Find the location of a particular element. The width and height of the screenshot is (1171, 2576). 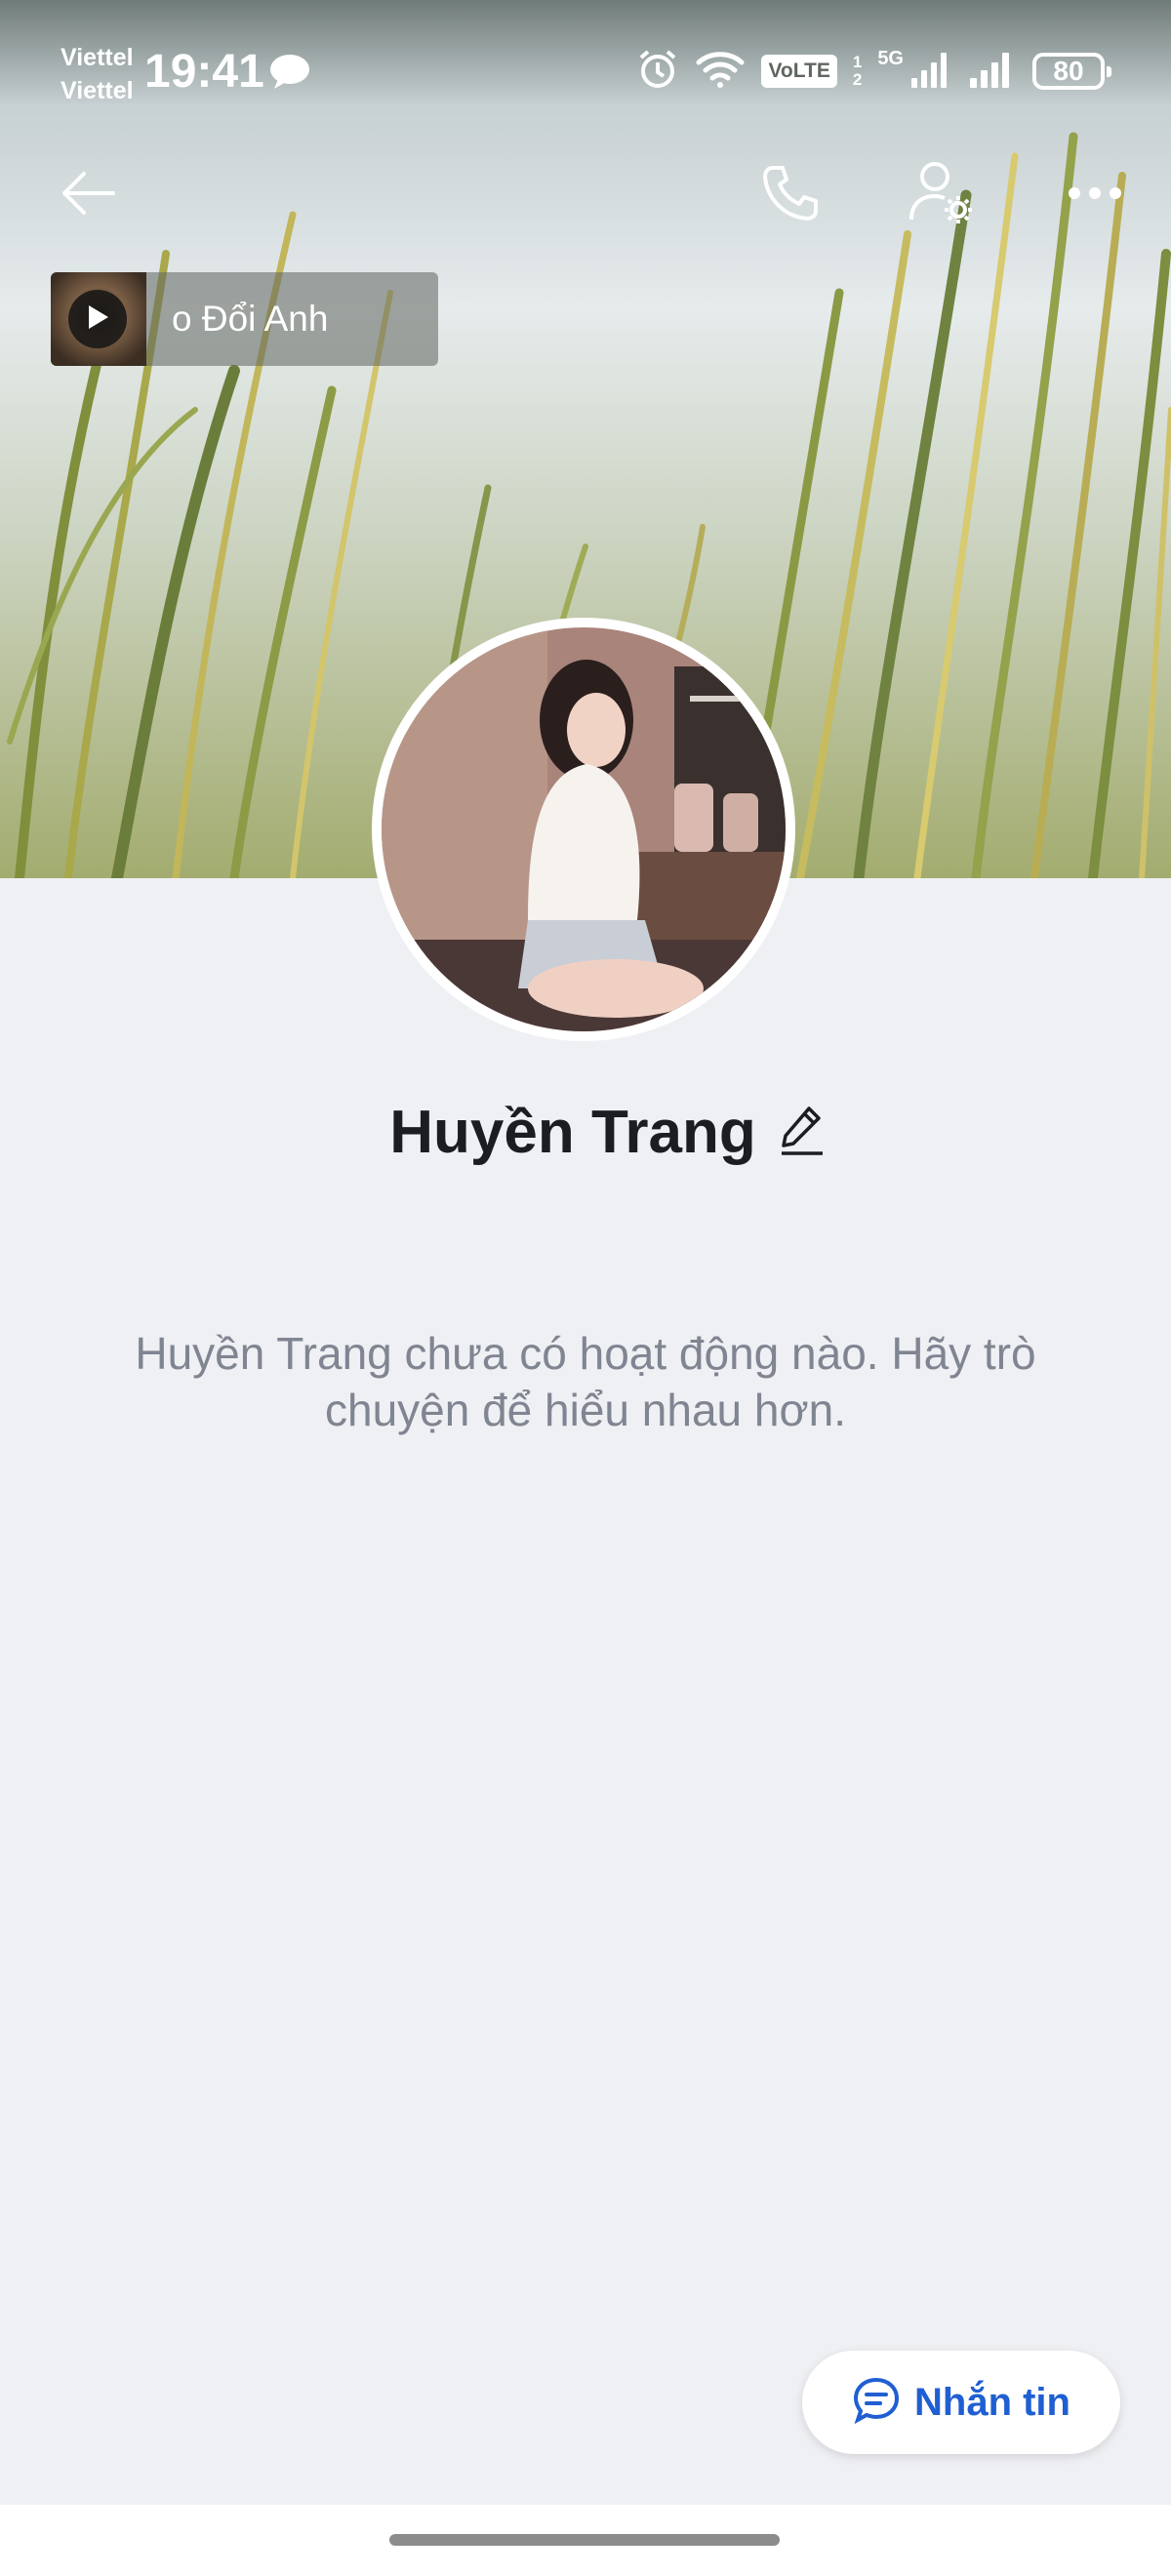

profile-name: Huyền Trang is located at coordinates (572, 1132).